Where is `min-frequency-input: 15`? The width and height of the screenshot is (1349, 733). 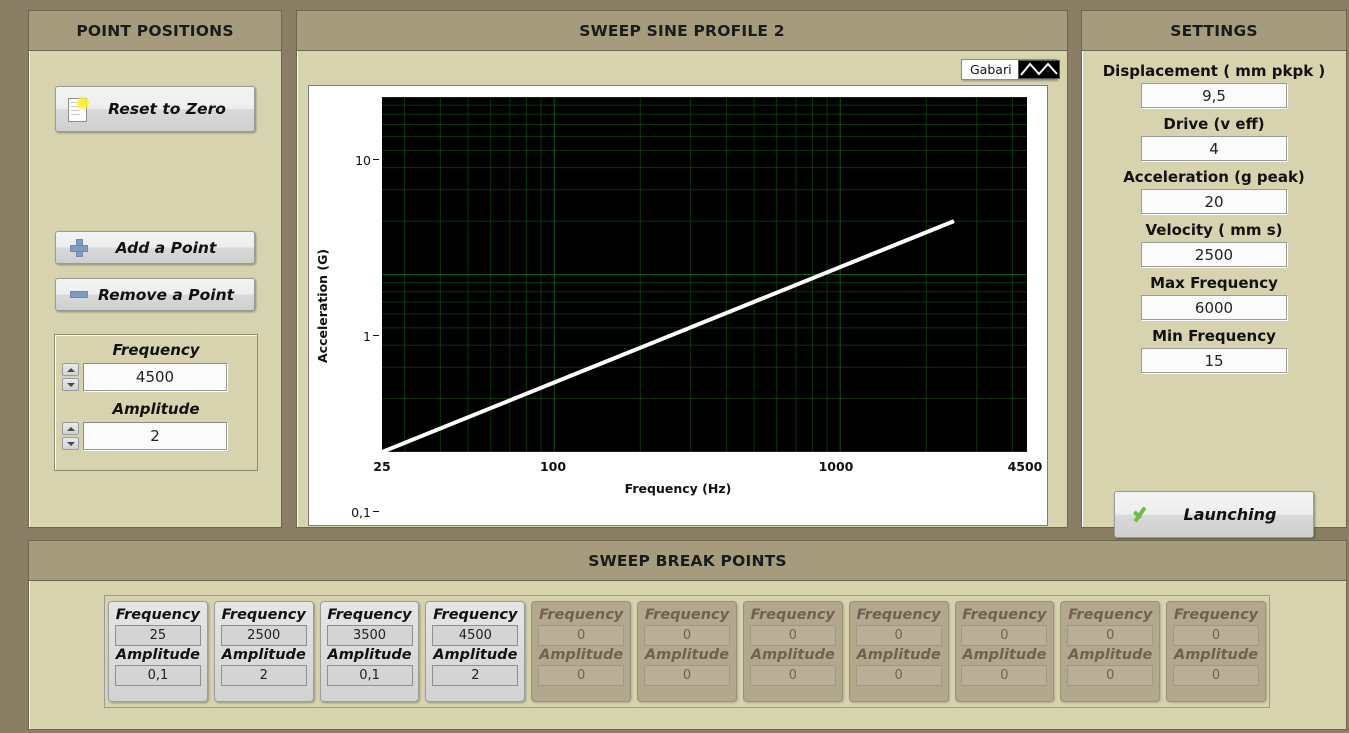
min-frequency-input: 15 is located at coordinates (1214, 360).